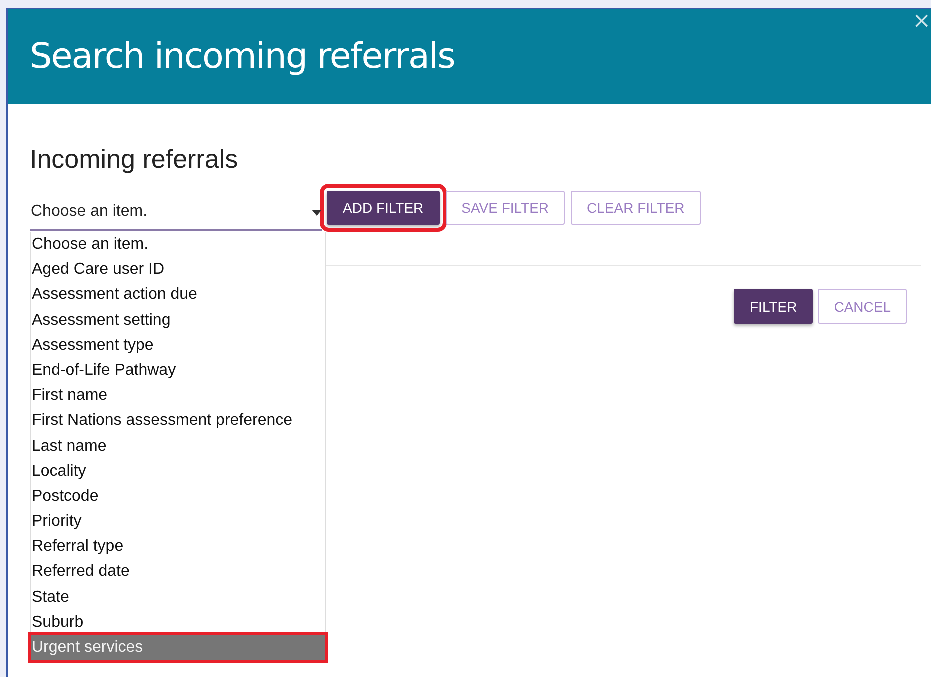 This screenshot has height=677, width=931. What do you see at coordinates (774, 306) in the screenshot?
I see `action-button: FILTER` at bounding box center [774, 306].